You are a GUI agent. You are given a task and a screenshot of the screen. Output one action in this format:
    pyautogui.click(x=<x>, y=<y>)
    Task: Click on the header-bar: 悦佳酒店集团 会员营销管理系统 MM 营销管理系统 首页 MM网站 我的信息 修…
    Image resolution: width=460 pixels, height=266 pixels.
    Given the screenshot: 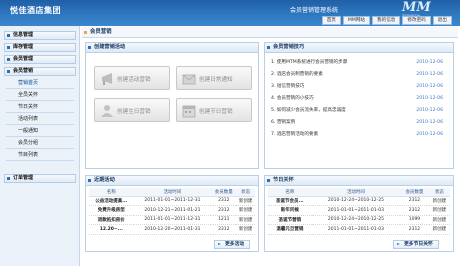 What is the action you would take?
    pyautogui.click(x=230, y=13)
    